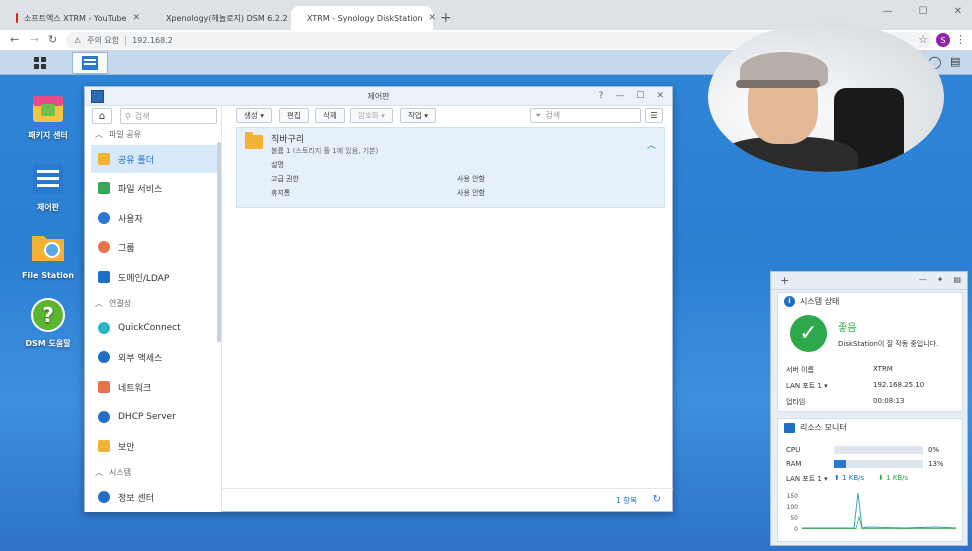 This screenshot has width=972, height=551. Describe the element at coordinates (254, 115) in the screenshot. I see `create-button: 생성 ▾` at that location.